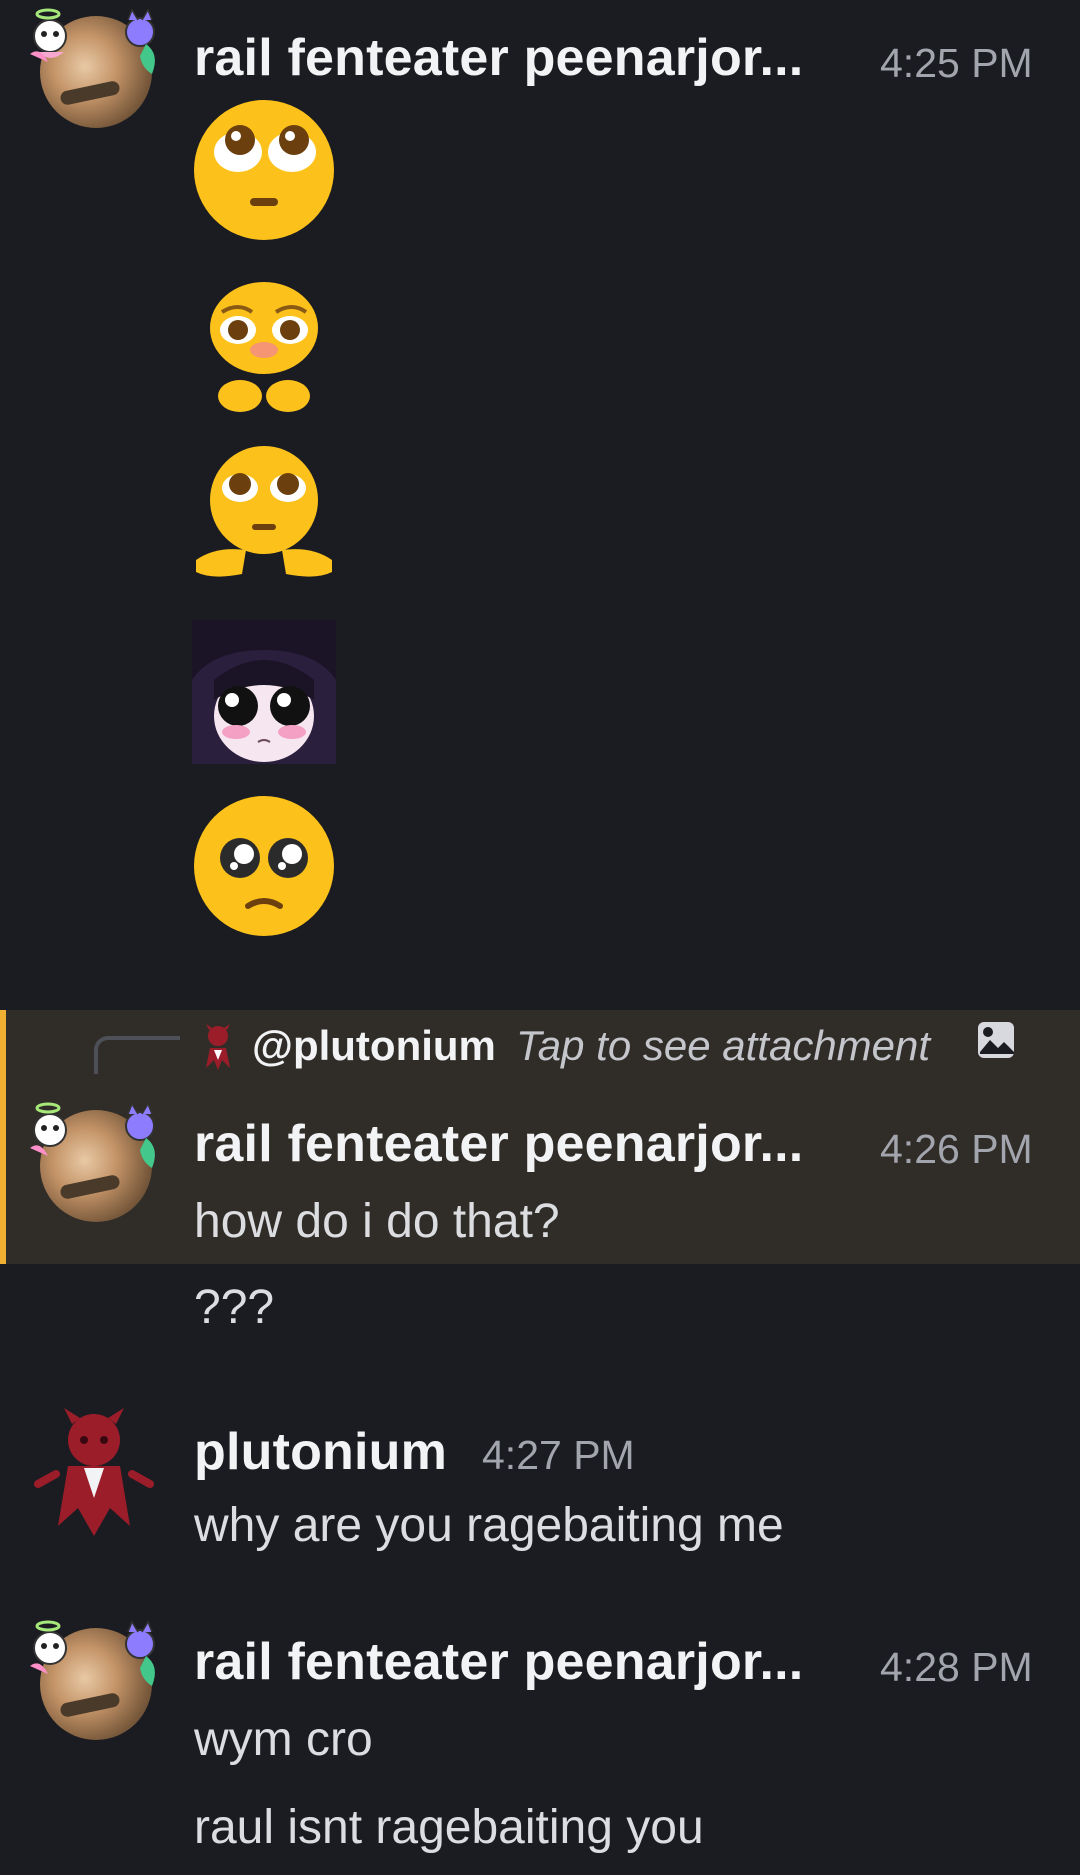 The width and height of the screenshot is (1080, 1875). What do you see at coordinates (283, 1739) in the screenshot?
I see `message-text: wym cro` at bounding box center [283, 1739].